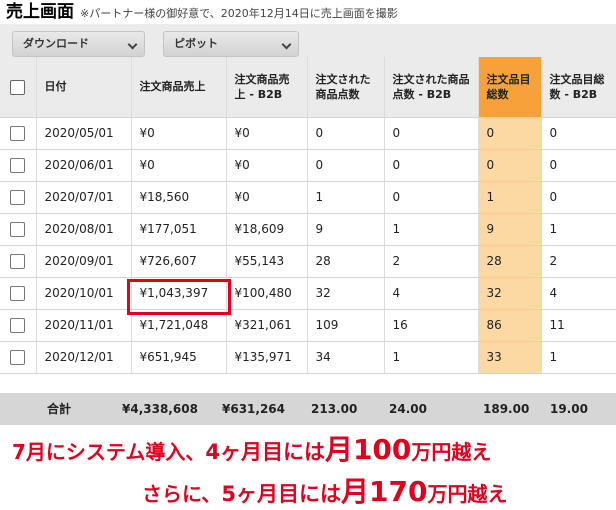 This screenshot has height=510, width=616. What do you see at coordinates (179, 297) in the screenshot?
I see `highlight-box` at bounding box center [179, 297].